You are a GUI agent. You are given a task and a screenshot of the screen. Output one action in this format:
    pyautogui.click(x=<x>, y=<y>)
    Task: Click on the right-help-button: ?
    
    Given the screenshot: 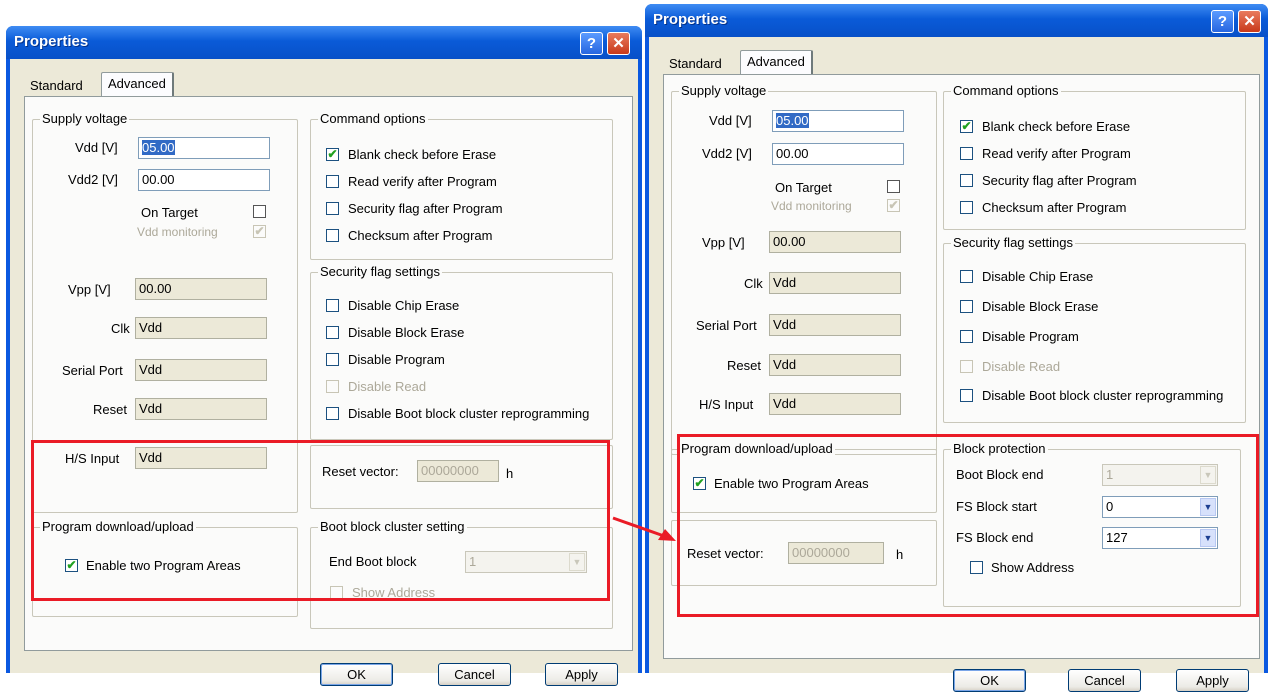 What is the action you would take?
    pyautogui.click(x=1222, y=21)
    